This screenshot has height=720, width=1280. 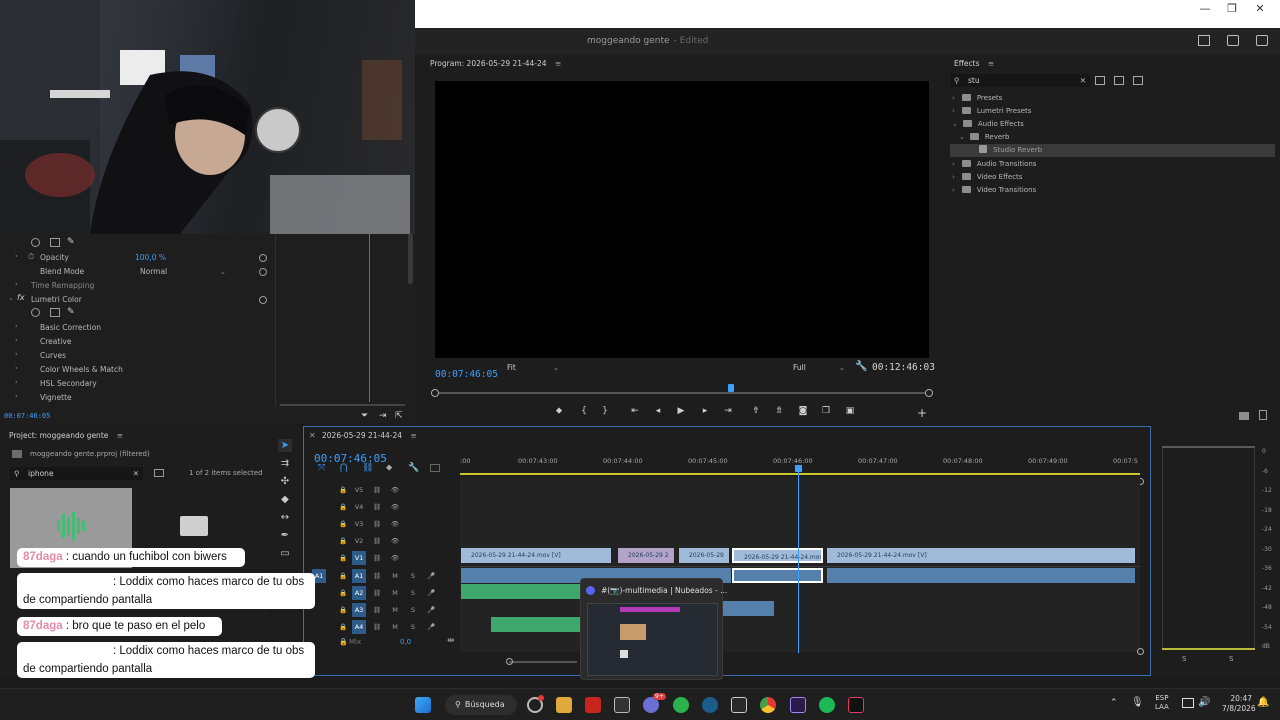 I want to click on slip-tool-icon: ↔, so click(x=285, y=517).